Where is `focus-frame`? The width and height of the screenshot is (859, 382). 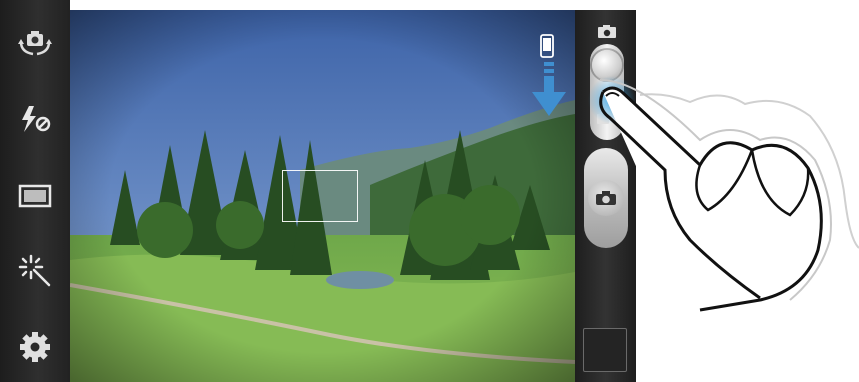
focus-frame is located at coordinates (320, 196).